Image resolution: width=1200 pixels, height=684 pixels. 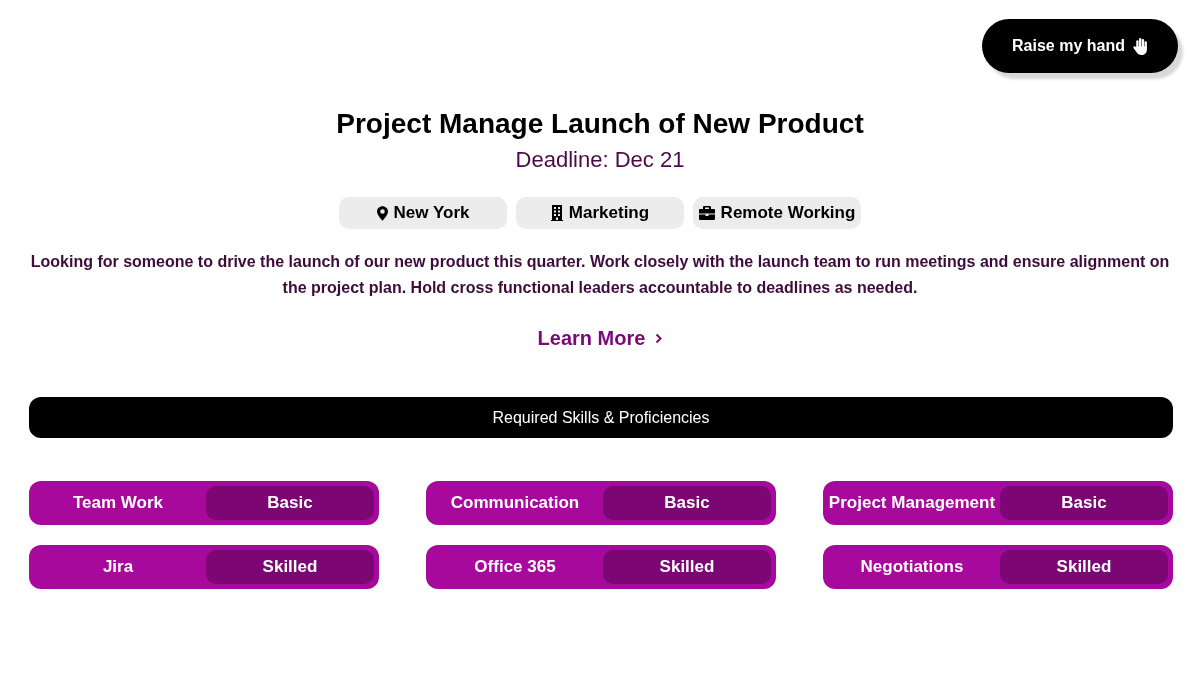 I want to click on map-pin-icon, so click(x=382, y=213).